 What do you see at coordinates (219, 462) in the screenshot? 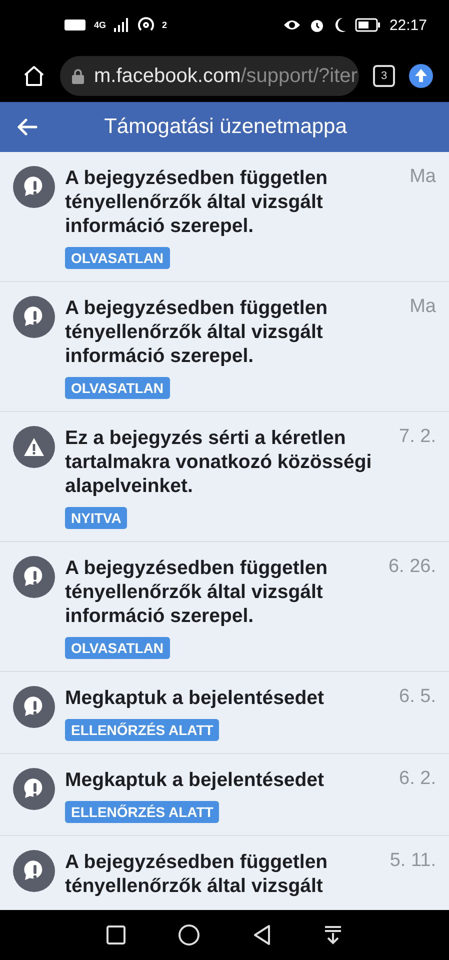
I see `message-title: Ez a bejegyzés sérti a kéretlen tartalmakra vonatkozó közösségi alapelveinket.` at bounding box center [219, 462].